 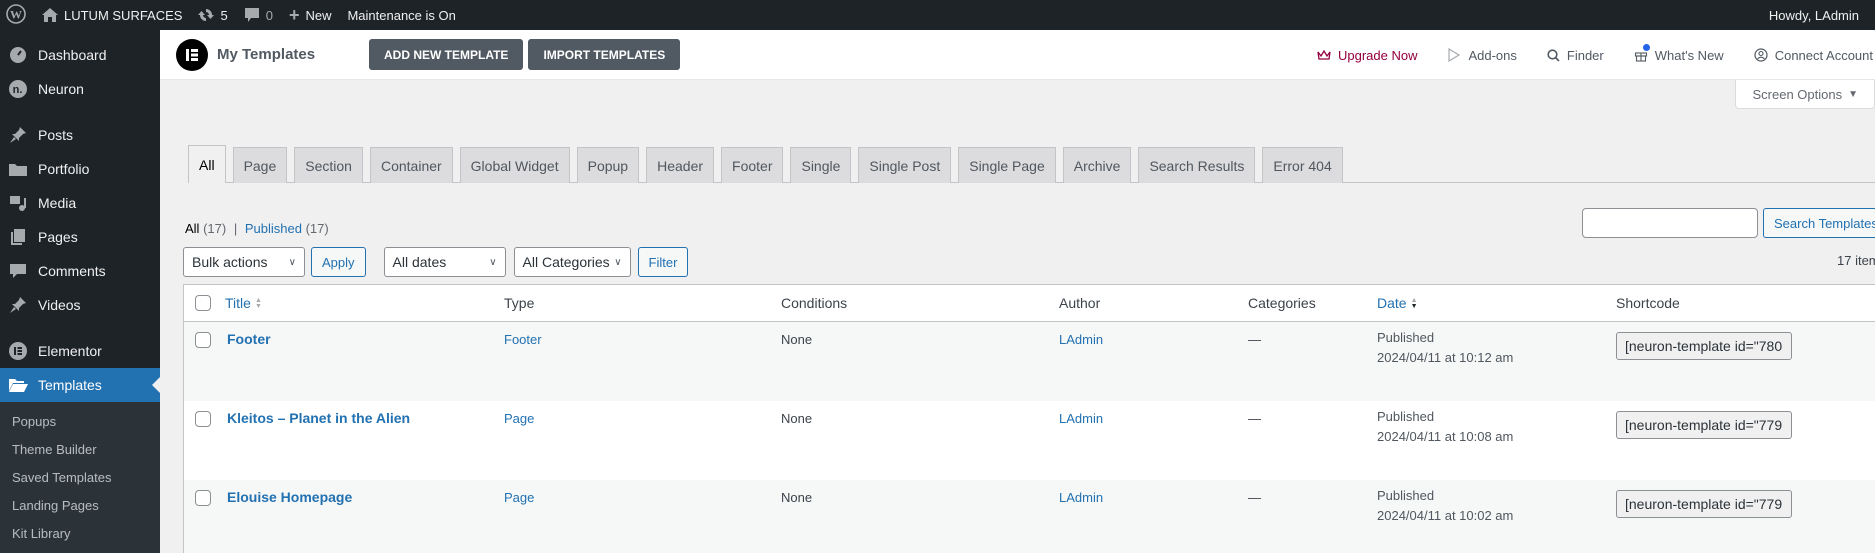 What do you see at coordinates (1814, 15) in the screenshot?
I see `user-account-menu: Howdy, LAdmin` at bounding box center [1814, 15].